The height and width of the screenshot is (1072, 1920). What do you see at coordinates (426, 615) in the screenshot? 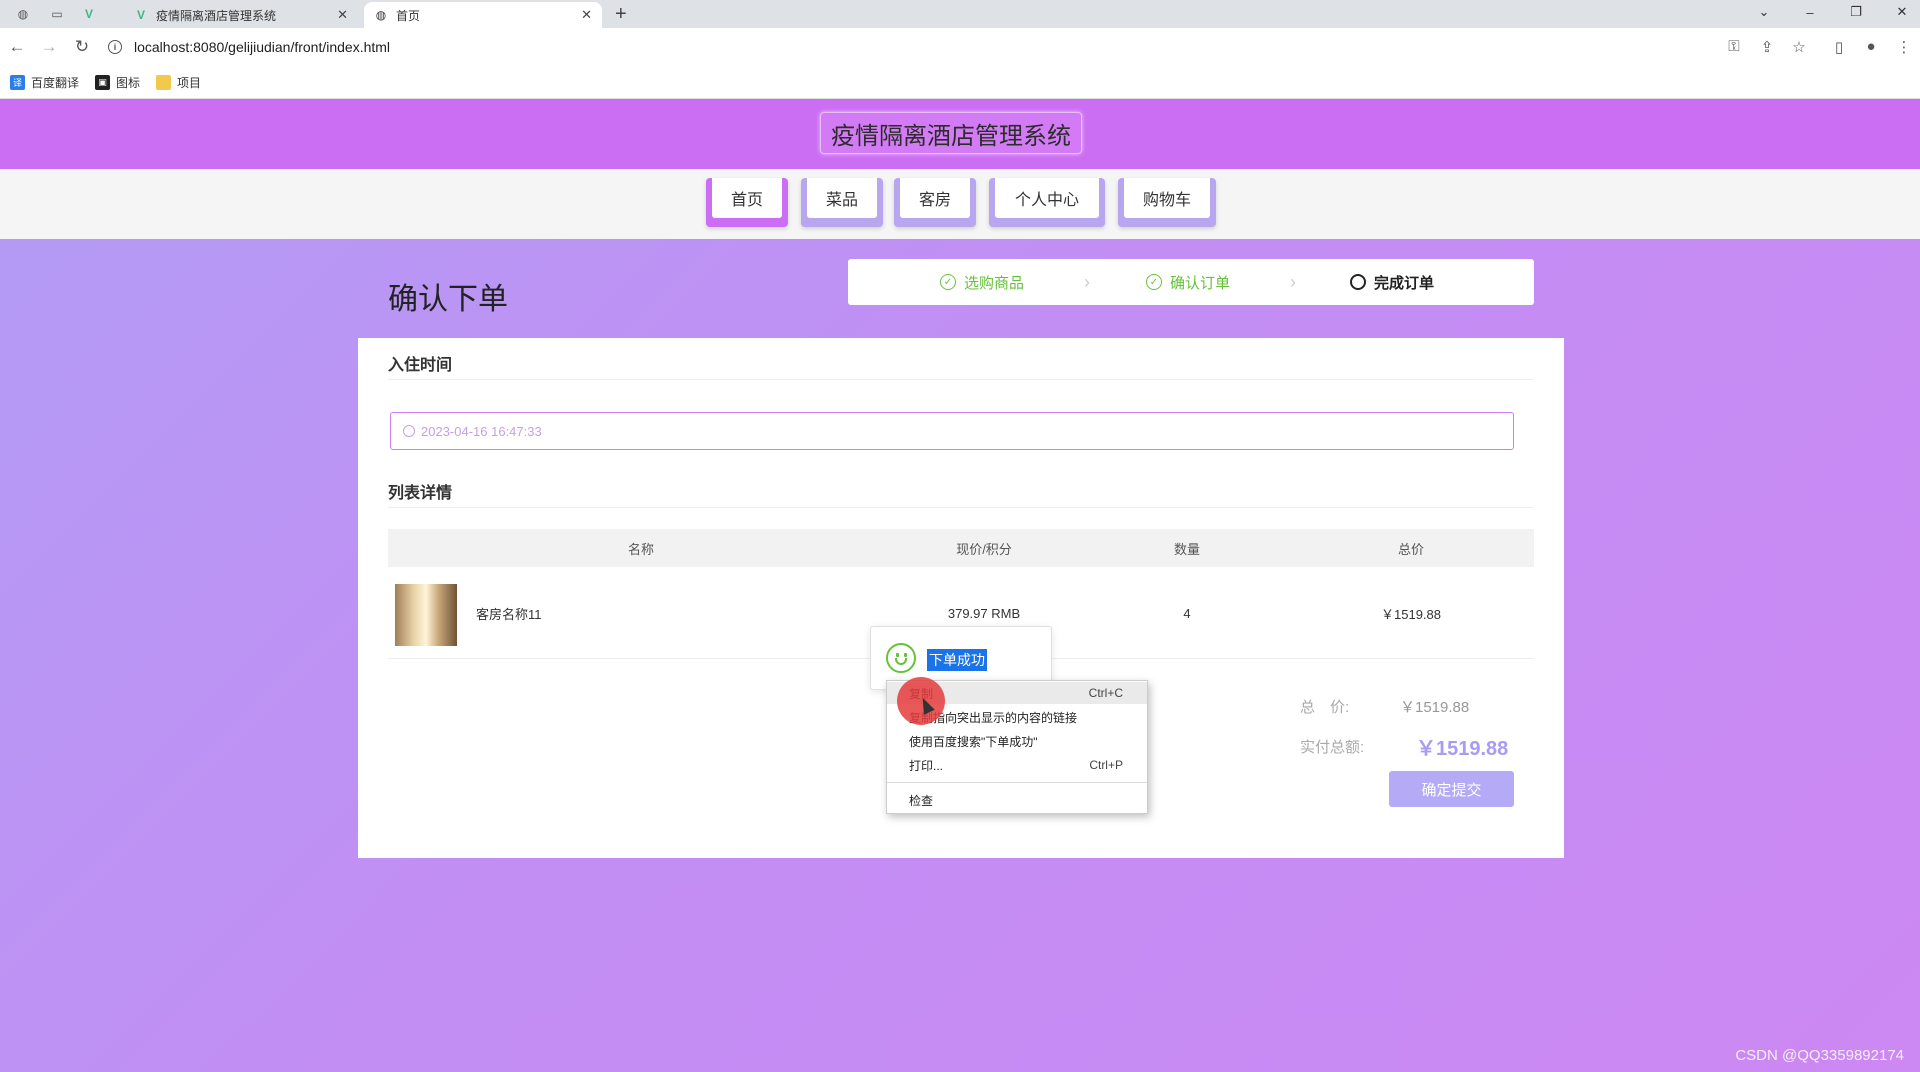
I see `room-thumbnail` at bounding box center [426, 615].